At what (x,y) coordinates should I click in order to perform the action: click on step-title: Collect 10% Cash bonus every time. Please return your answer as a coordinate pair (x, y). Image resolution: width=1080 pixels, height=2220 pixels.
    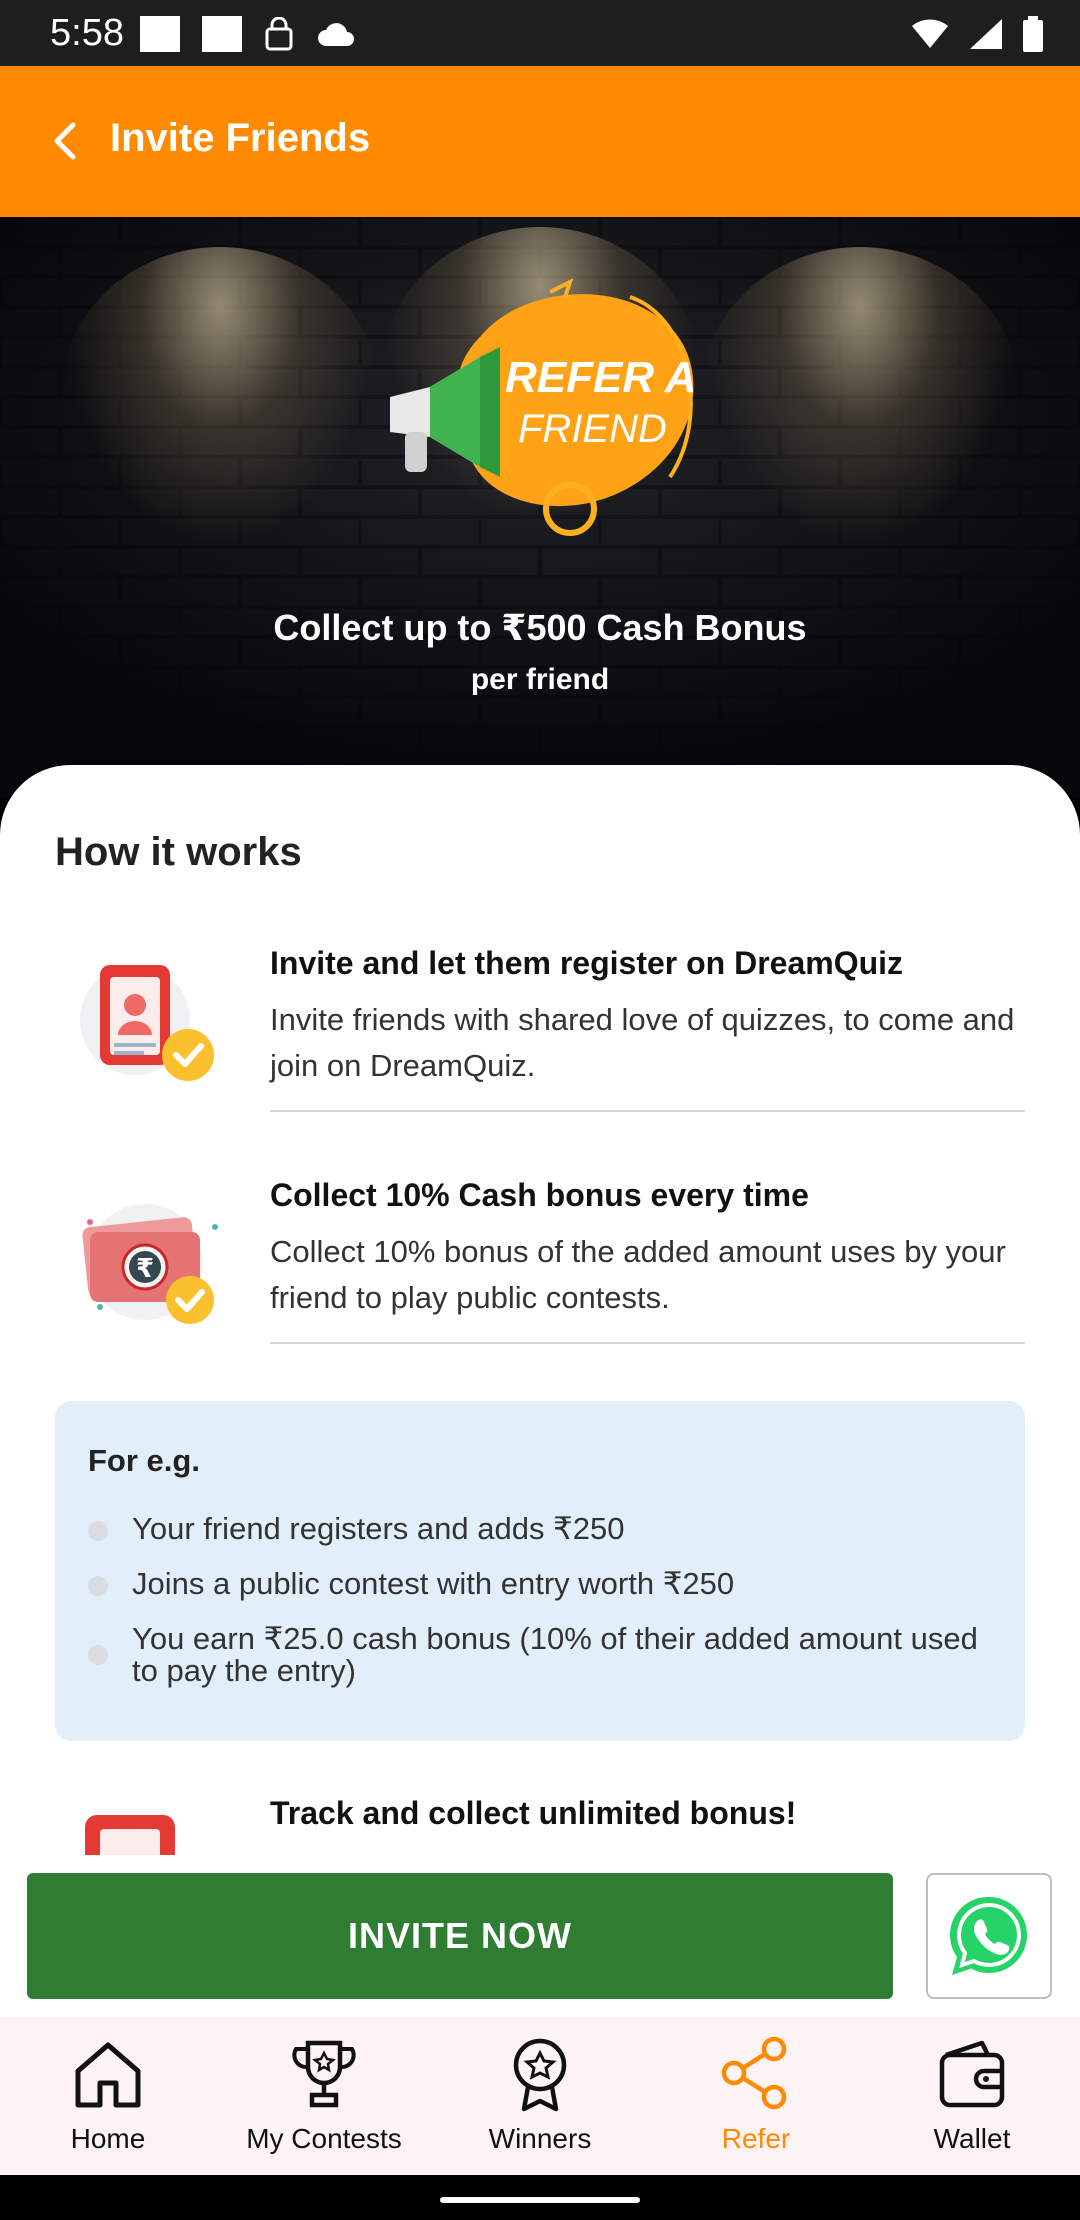
    Looking at the image, I should click on (539, 1195).